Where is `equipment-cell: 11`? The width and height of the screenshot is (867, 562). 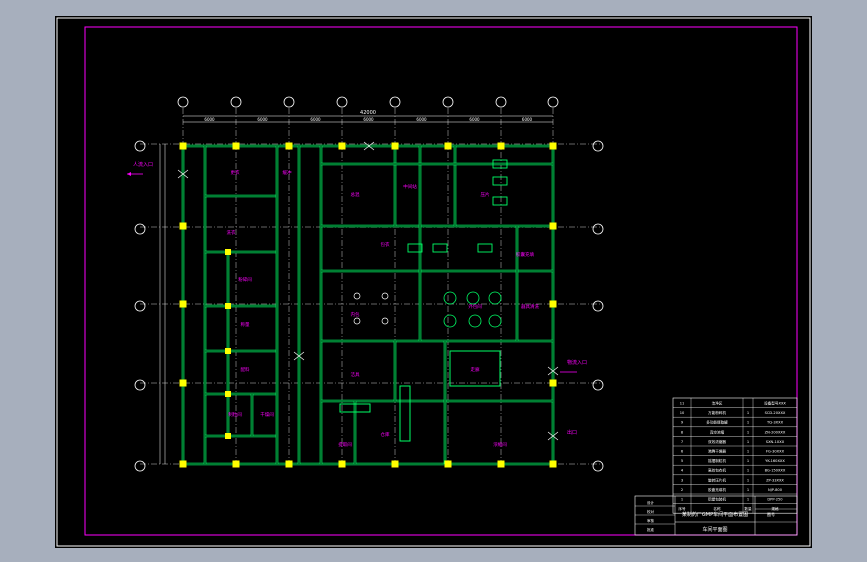 equipment-cell: 11 is located at coordinates (682, 404).